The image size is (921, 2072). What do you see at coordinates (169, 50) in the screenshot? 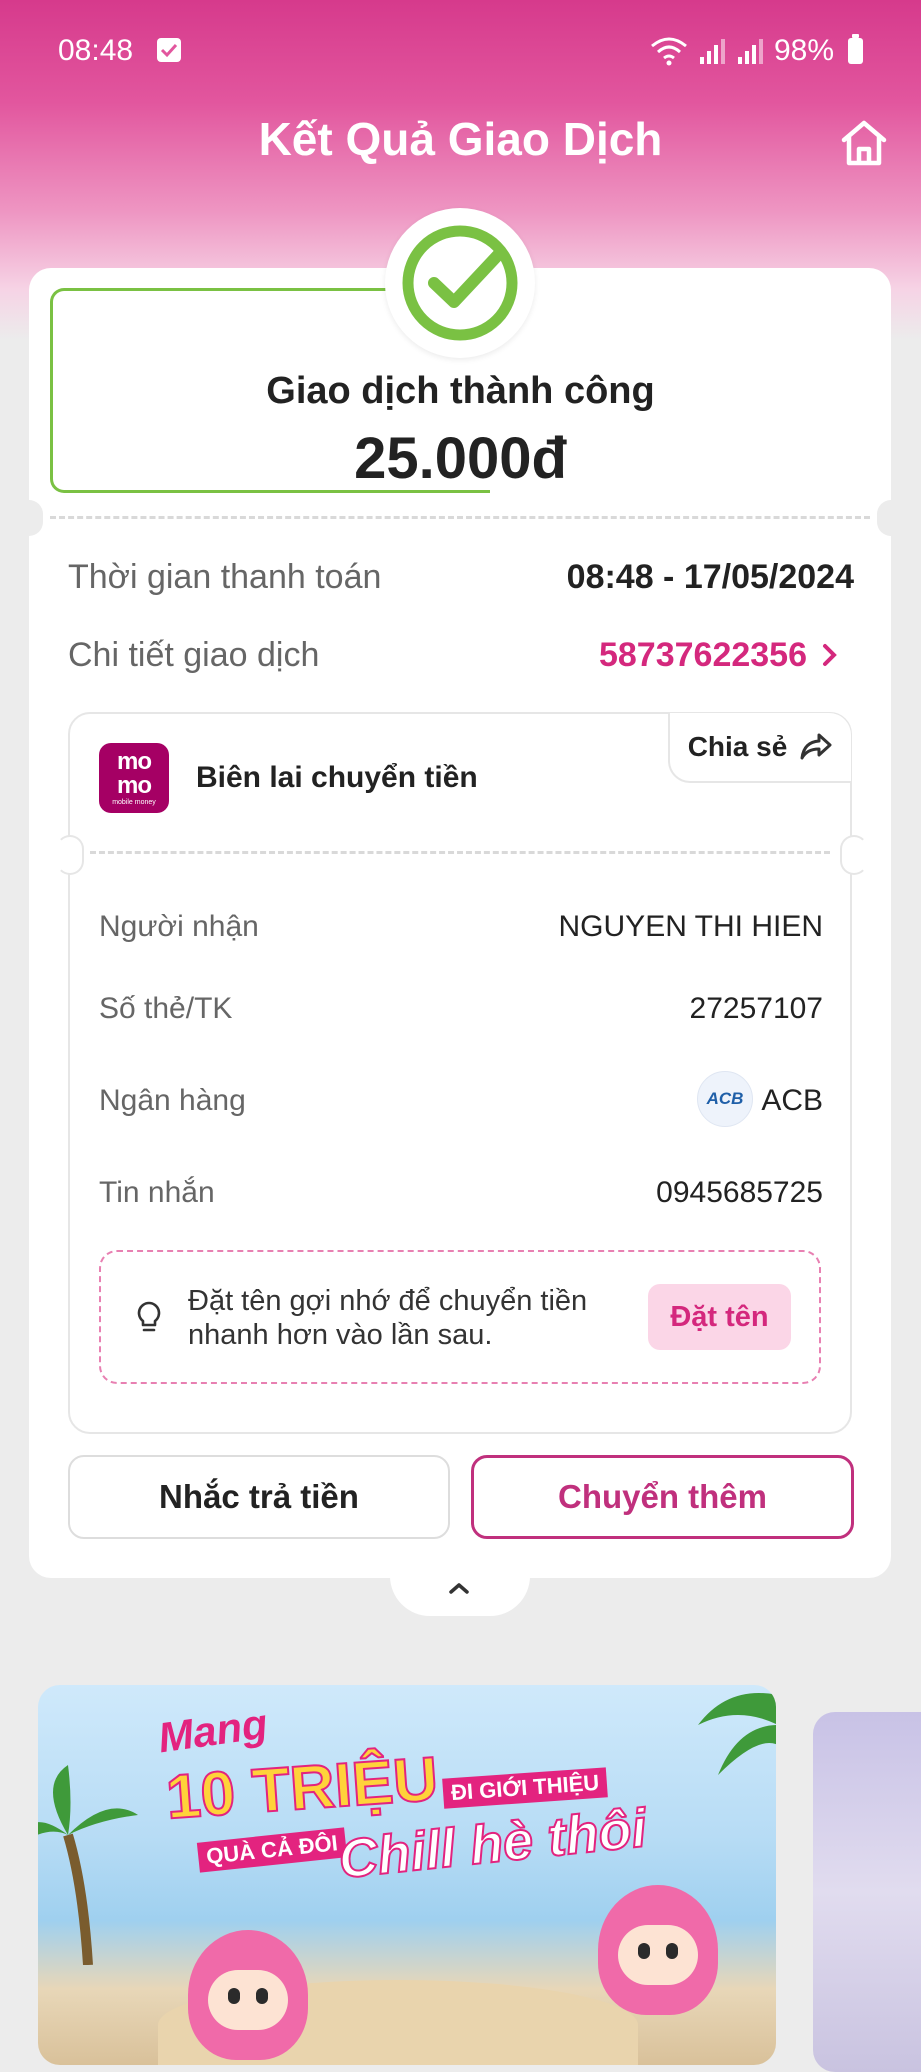
I see `notification-check-icon` at bounding box center [169, 50].